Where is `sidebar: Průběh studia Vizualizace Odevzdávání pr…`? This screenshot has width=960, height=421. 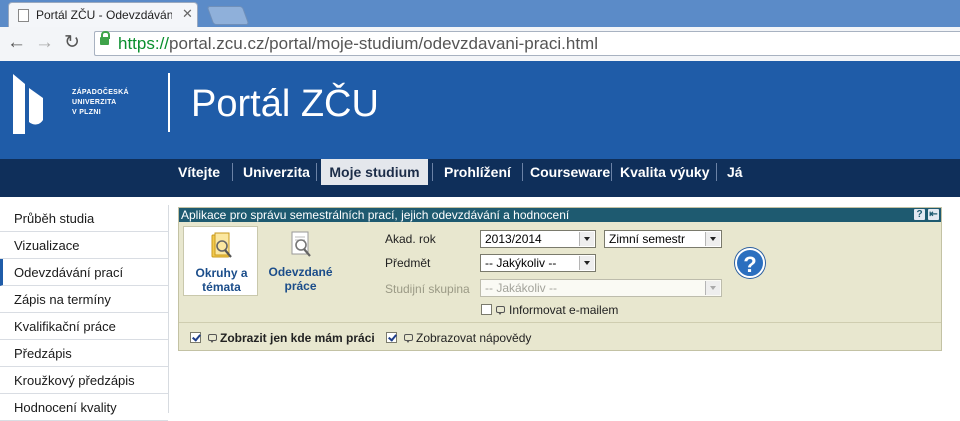 sidebar: Průběh studia Vizualizace Odevzdávání pr… is located at coordinates (84, 313).